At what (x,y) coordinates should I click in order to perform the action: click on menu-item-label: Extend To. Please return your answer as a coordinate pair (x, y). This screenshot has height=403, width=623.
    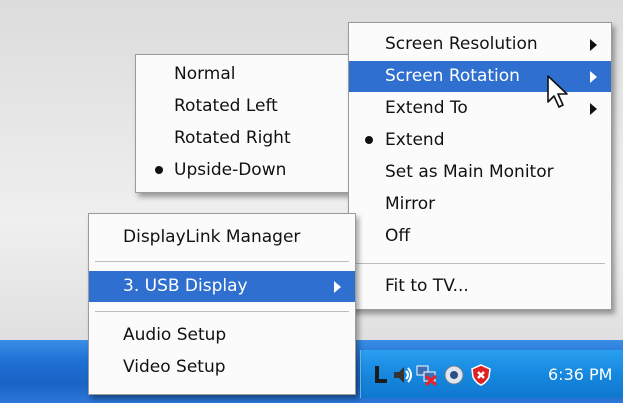
    Looking at the image, I should click on (426, 108).